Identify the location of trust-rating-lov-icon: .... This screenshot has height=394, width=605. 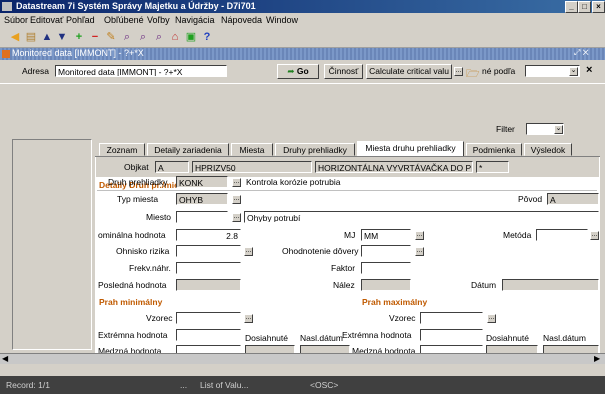
(419, 251).